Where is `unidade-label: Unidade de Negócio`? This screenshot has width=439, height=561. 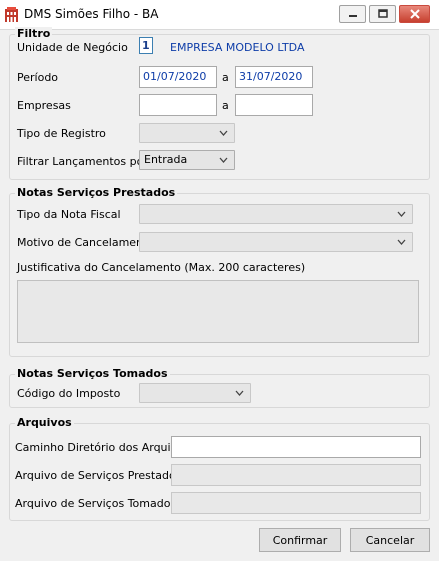
unidade-label: Unidade de Negócio is located at coordinates (72, 47).